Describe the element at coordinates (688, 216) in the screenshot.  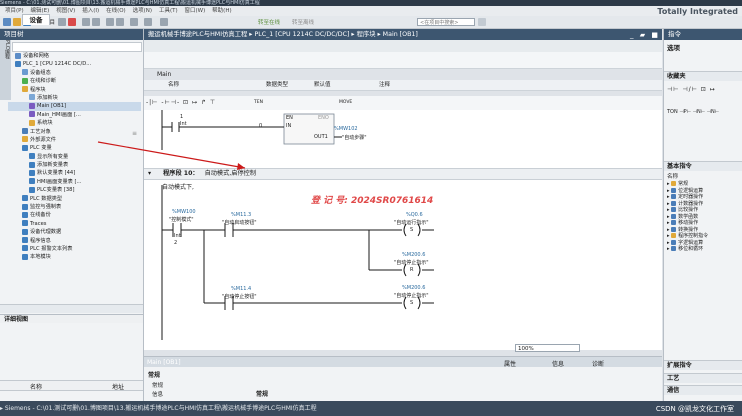
I see `instruction-group-label: 数学函数` at that location.